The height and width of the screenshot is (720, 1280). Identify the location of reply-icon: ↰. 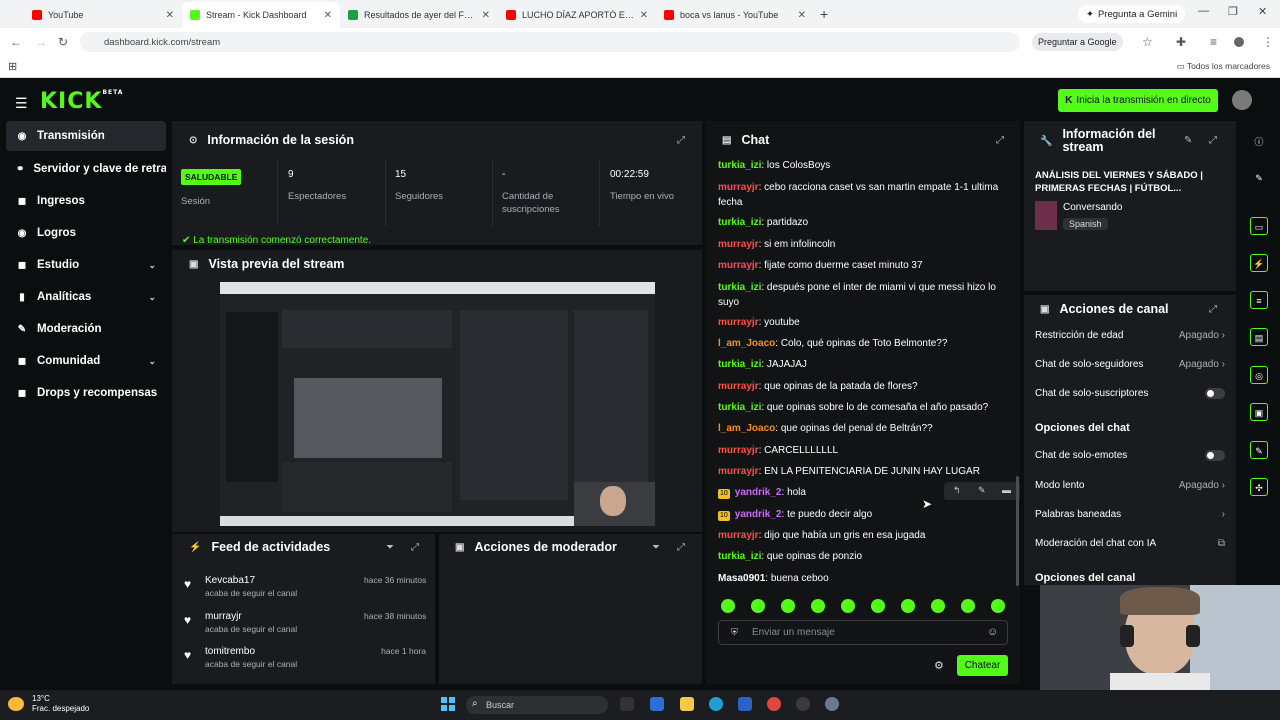
(957, 490).